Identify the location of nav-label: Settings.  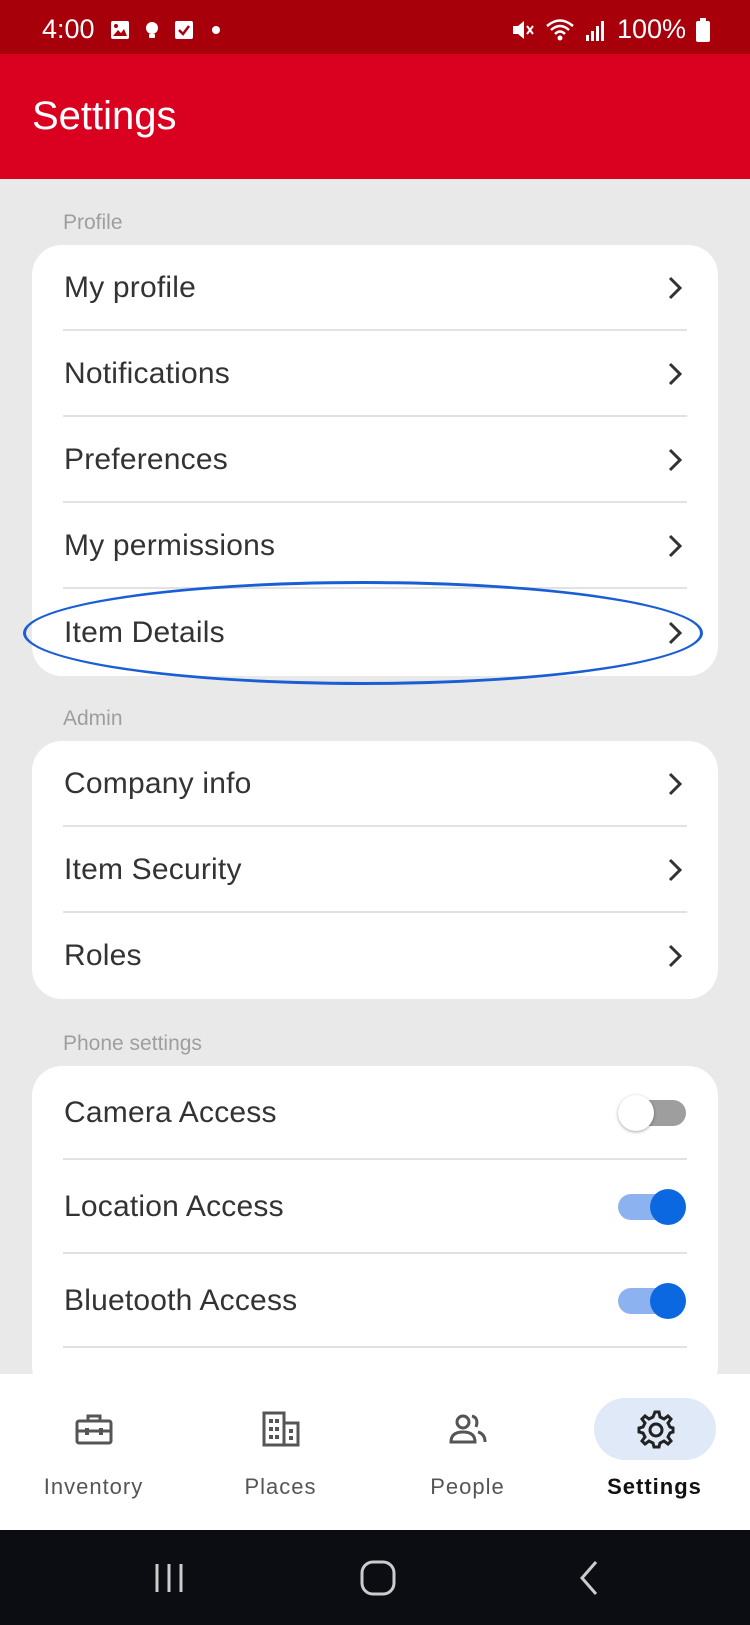
(654, 1486).